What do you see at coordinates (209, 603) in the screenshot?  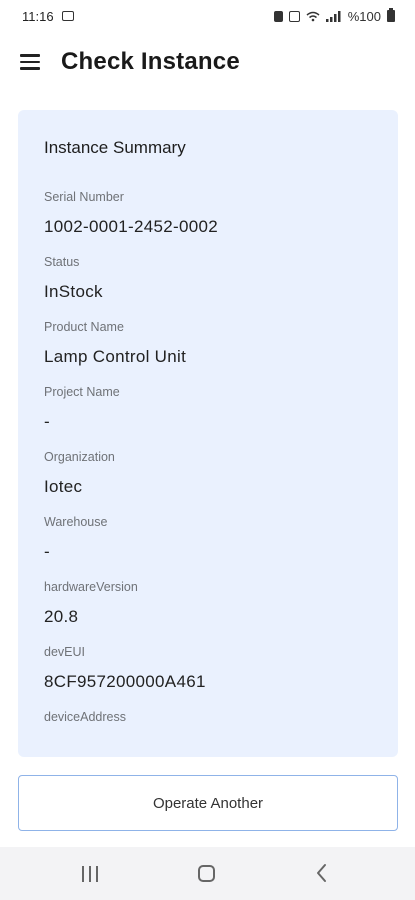 I see `field-hardware-version: hardwareVersion 20.8` at bounding box center [209, 603].